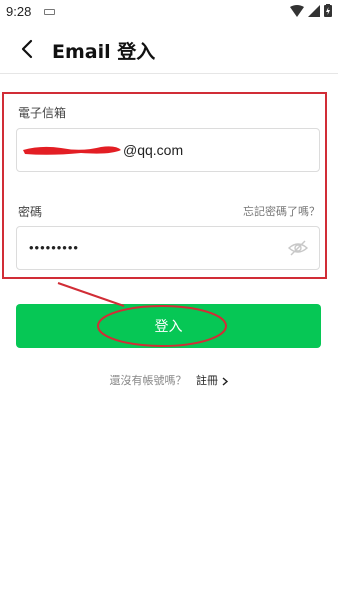  What do you see at coordinates (142, 314) in the screenshot?
I see `annotation-overlay` at bounding box center [142, 314].